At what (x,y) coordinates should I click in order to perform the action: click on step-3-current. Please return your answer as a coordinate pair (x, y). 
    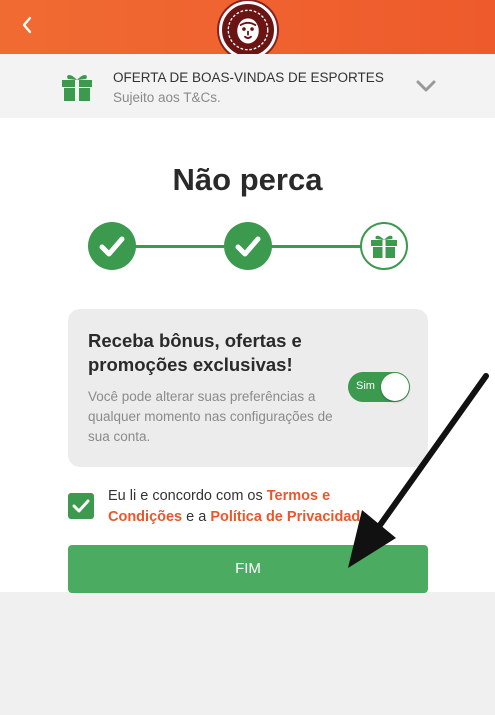
    Looking at the image, I should click on (384, 246).